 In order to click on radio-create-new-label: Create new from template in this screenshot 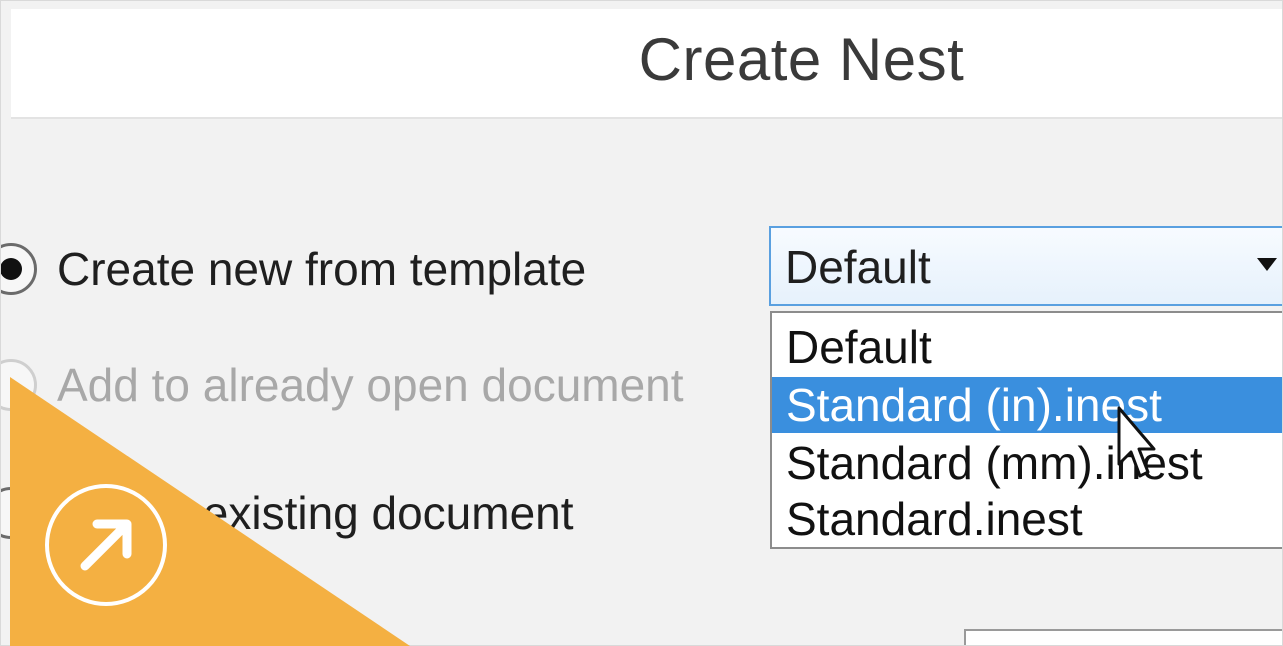, I will do `click(322, 269)`.